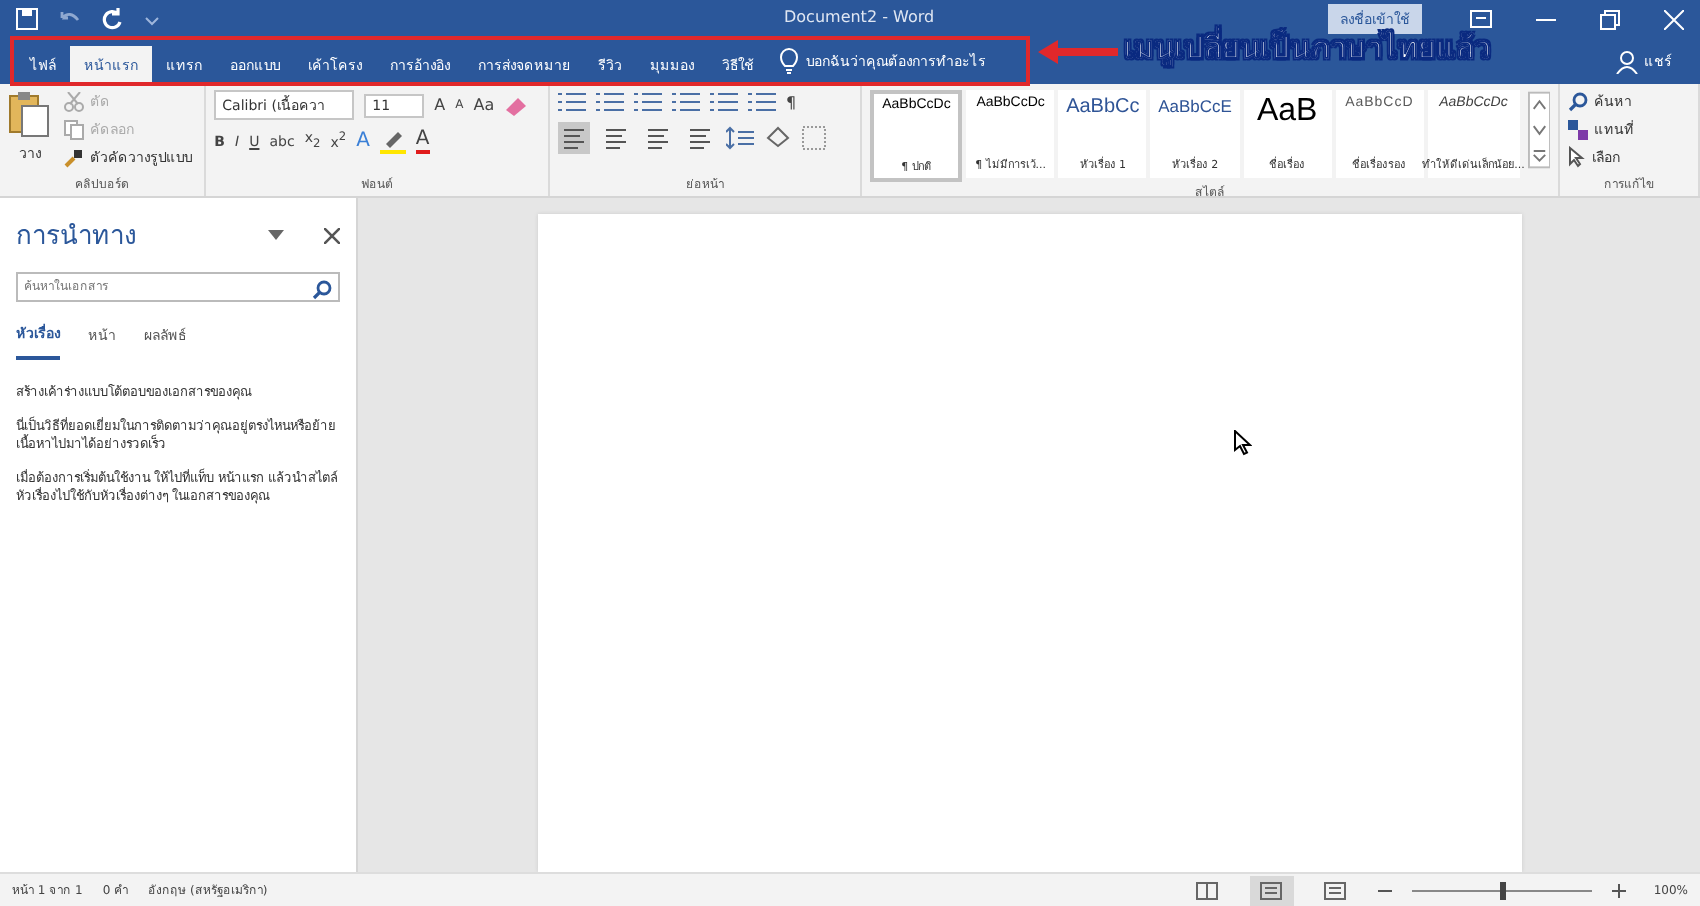 The width and height of the screenshot is (1700, 906). I want to click on person-icon, so click(1627, 61).